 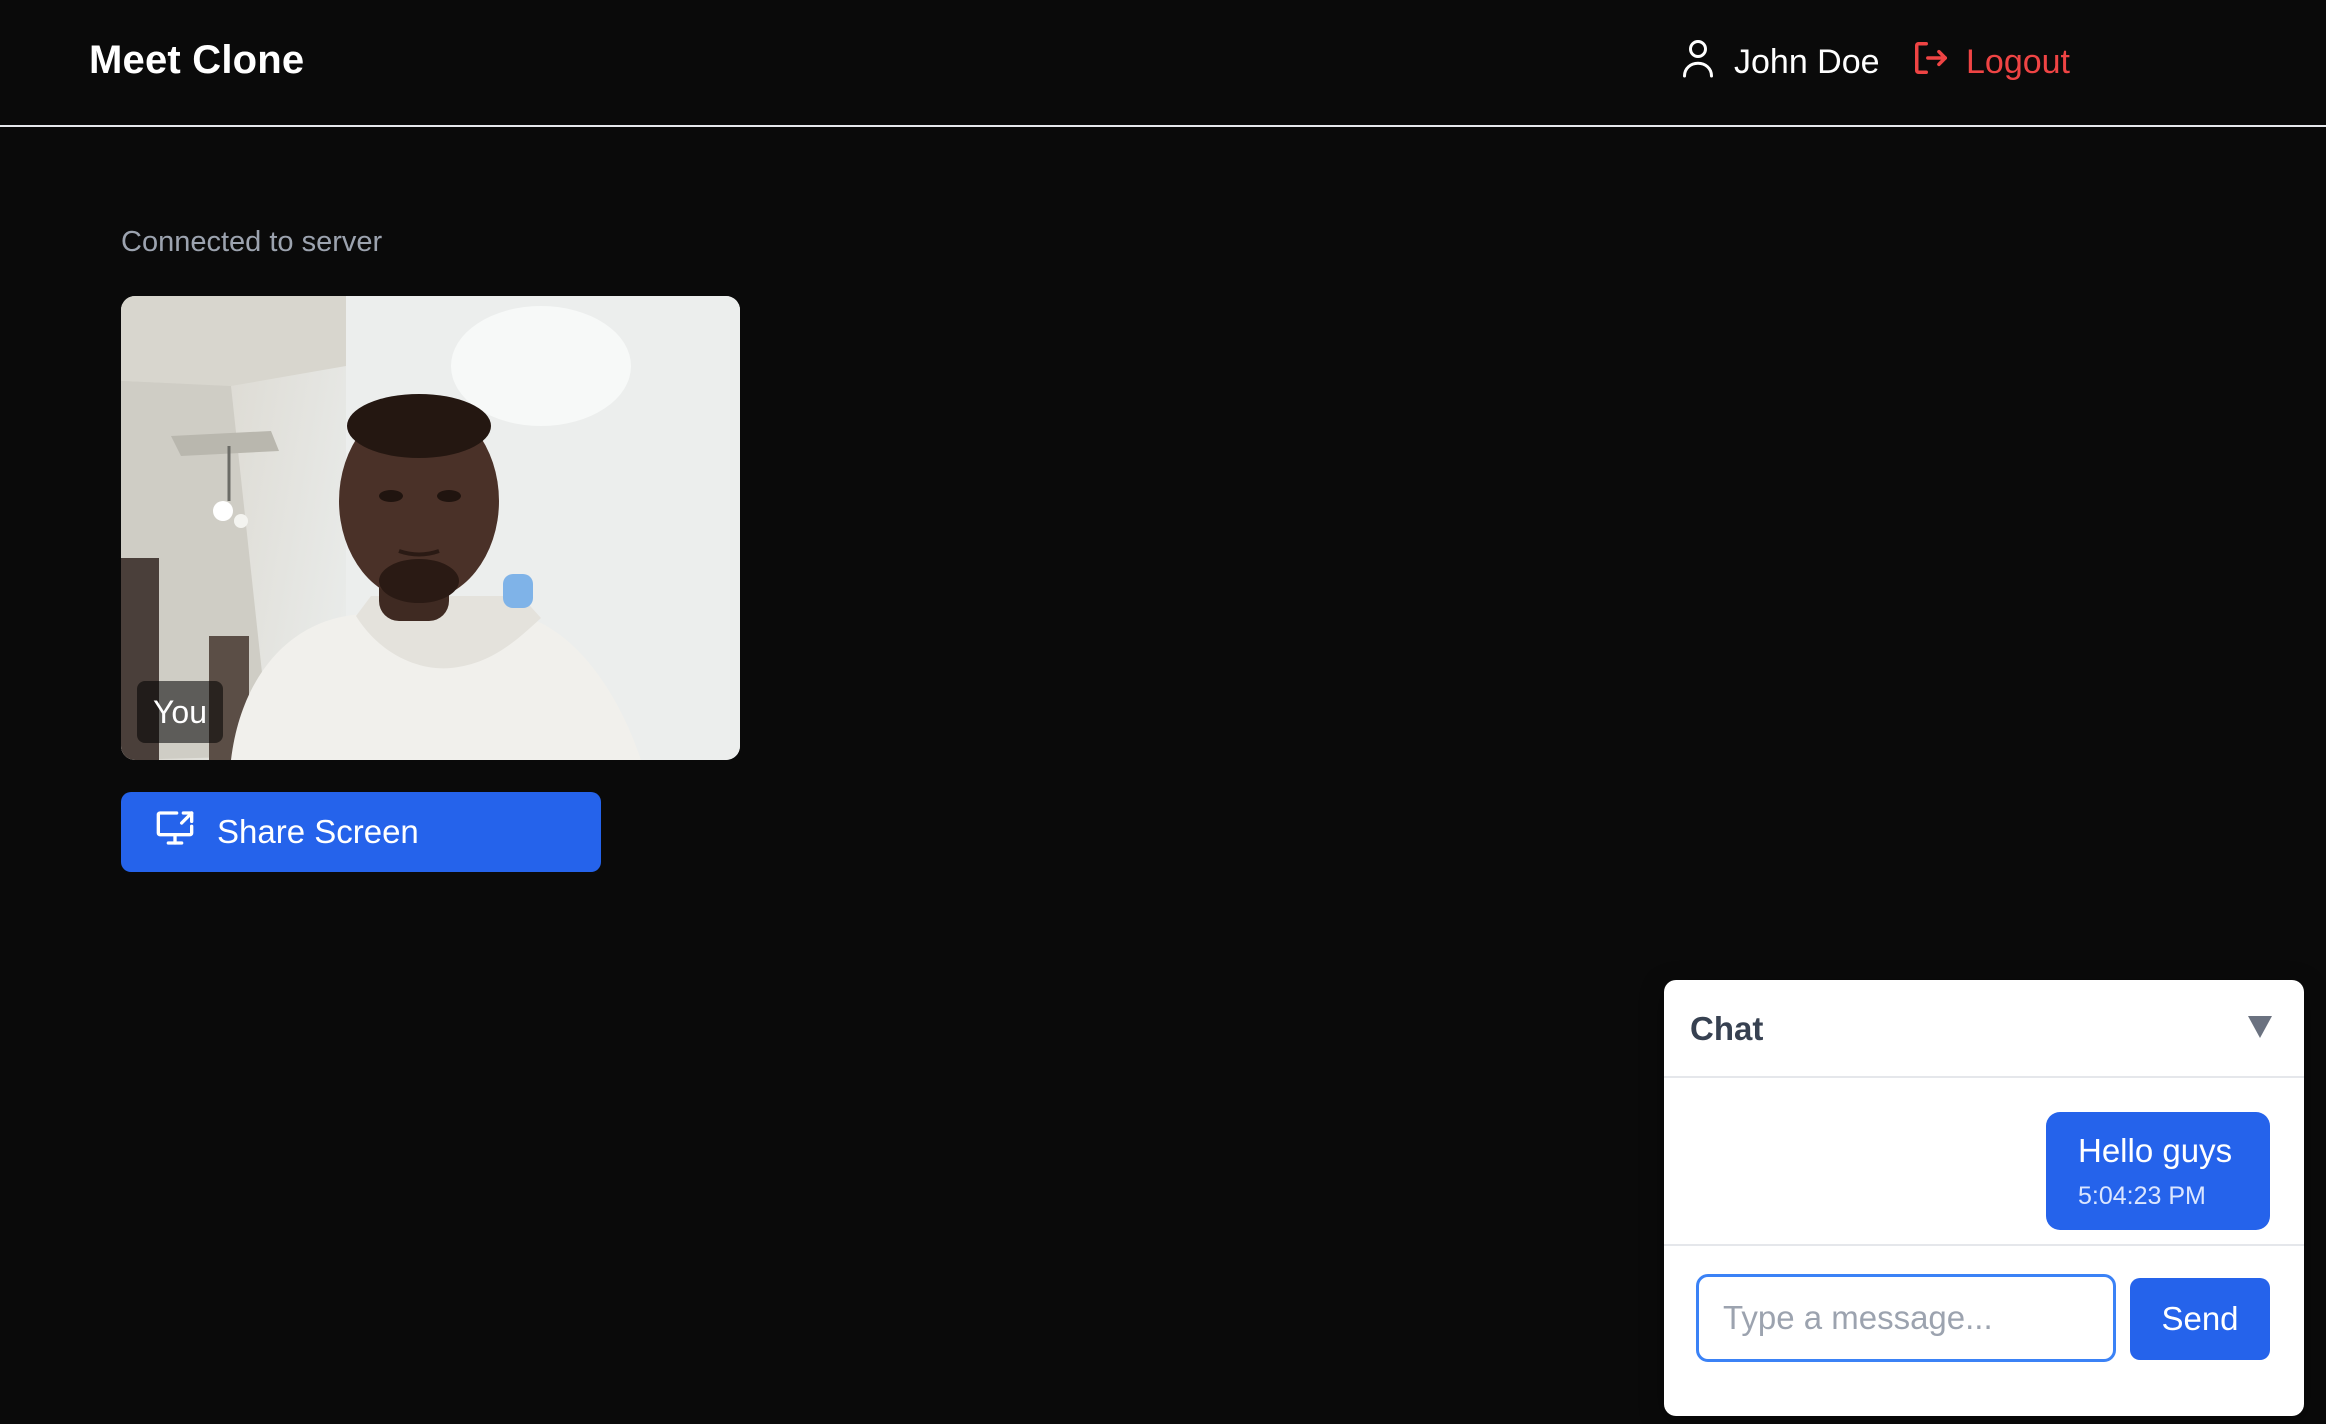 What do you see at coordinates (1984, 1162) in the screenshot?
I see `chat-messages: Hello guys 5:04:23 PM` at bounding box center [1984, 1162].